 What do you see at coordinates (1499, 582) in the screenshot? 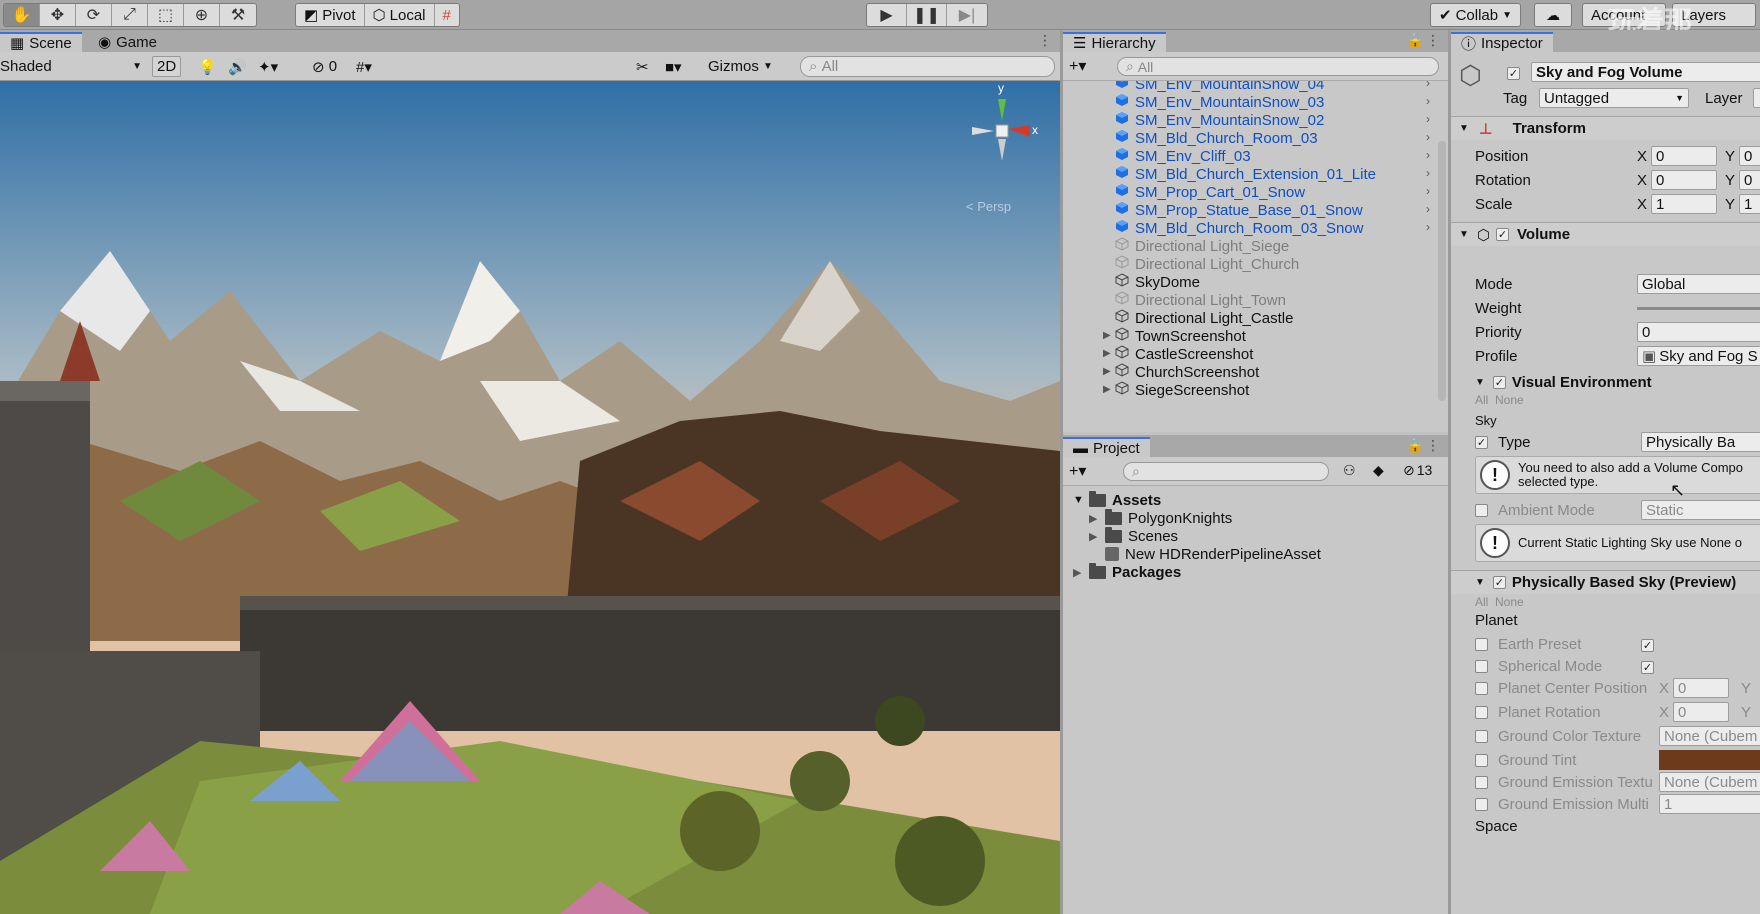
I see `pbsky-checkbox: ✓` at bounding box center [1499, 582].